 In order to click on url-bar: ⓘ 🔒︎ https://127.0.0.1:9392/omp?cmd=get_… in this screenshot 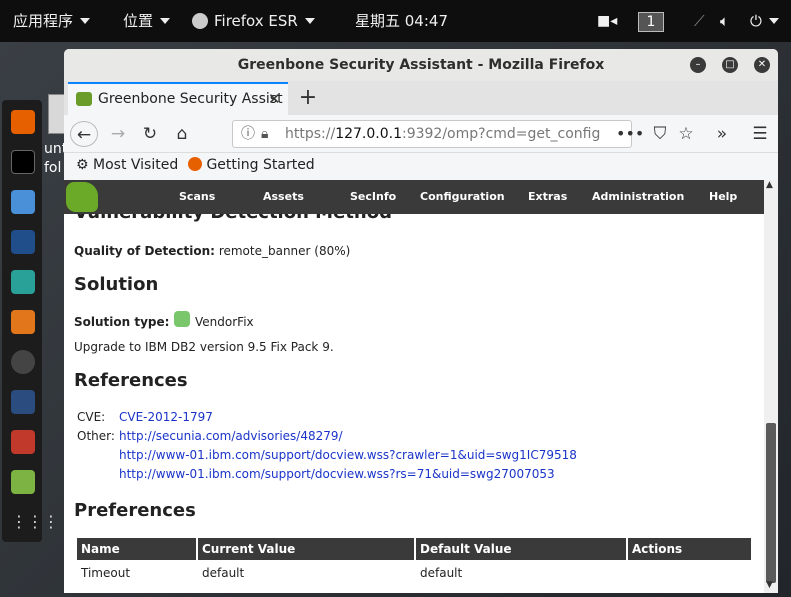, I will do `click(432, 134)`.